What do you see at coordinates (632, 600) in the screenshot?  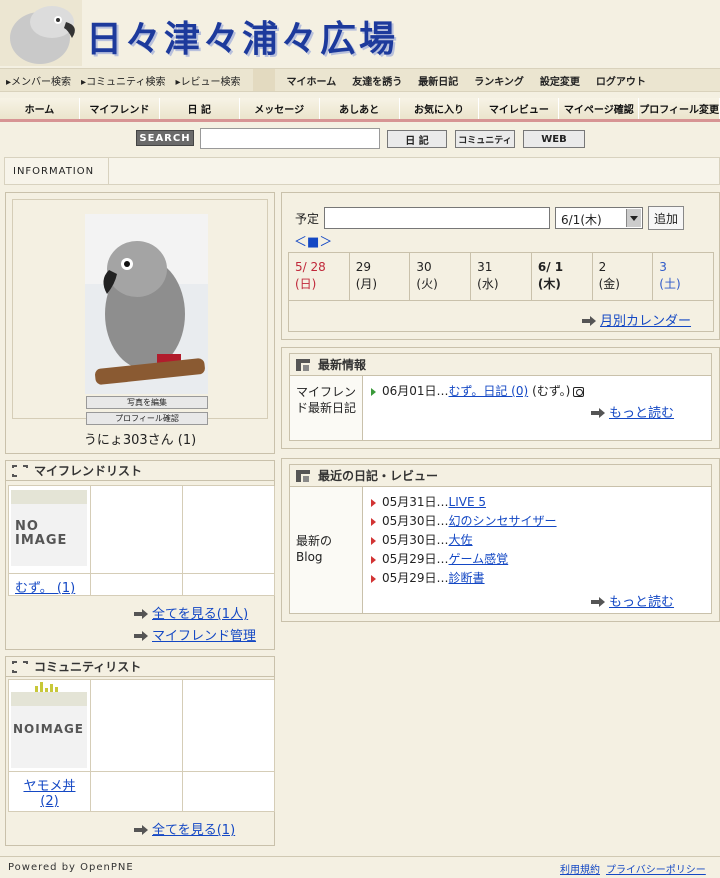 I see `blog-more-link: もっと読む` at bounding box center [632, 600].